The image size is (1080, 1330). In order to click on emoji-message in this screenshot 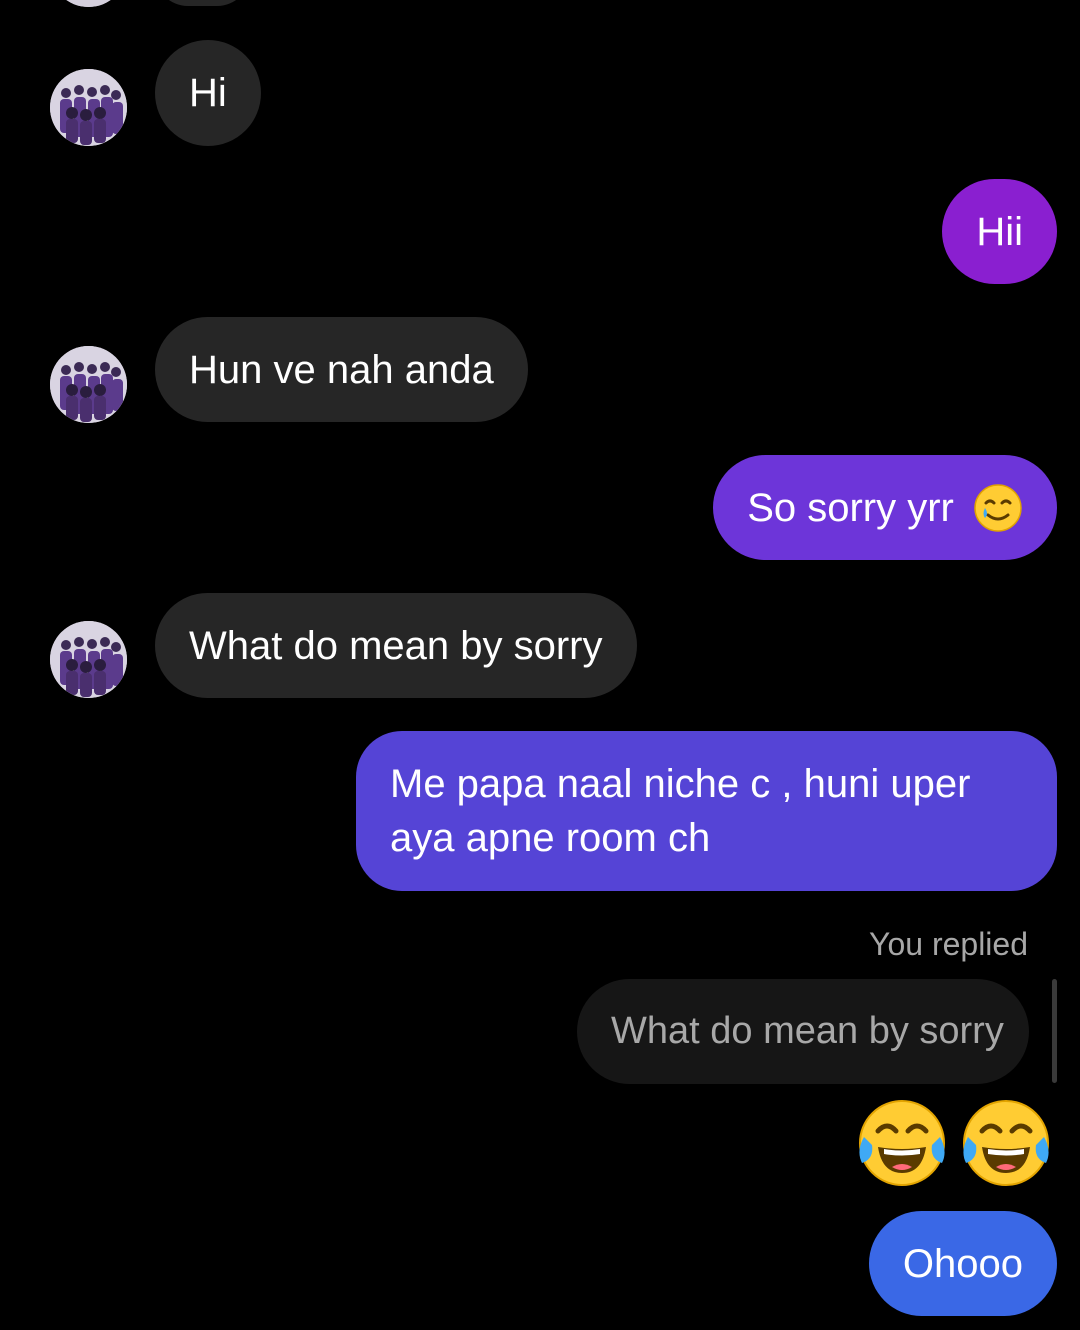, I will do `click(956, 1143)`.